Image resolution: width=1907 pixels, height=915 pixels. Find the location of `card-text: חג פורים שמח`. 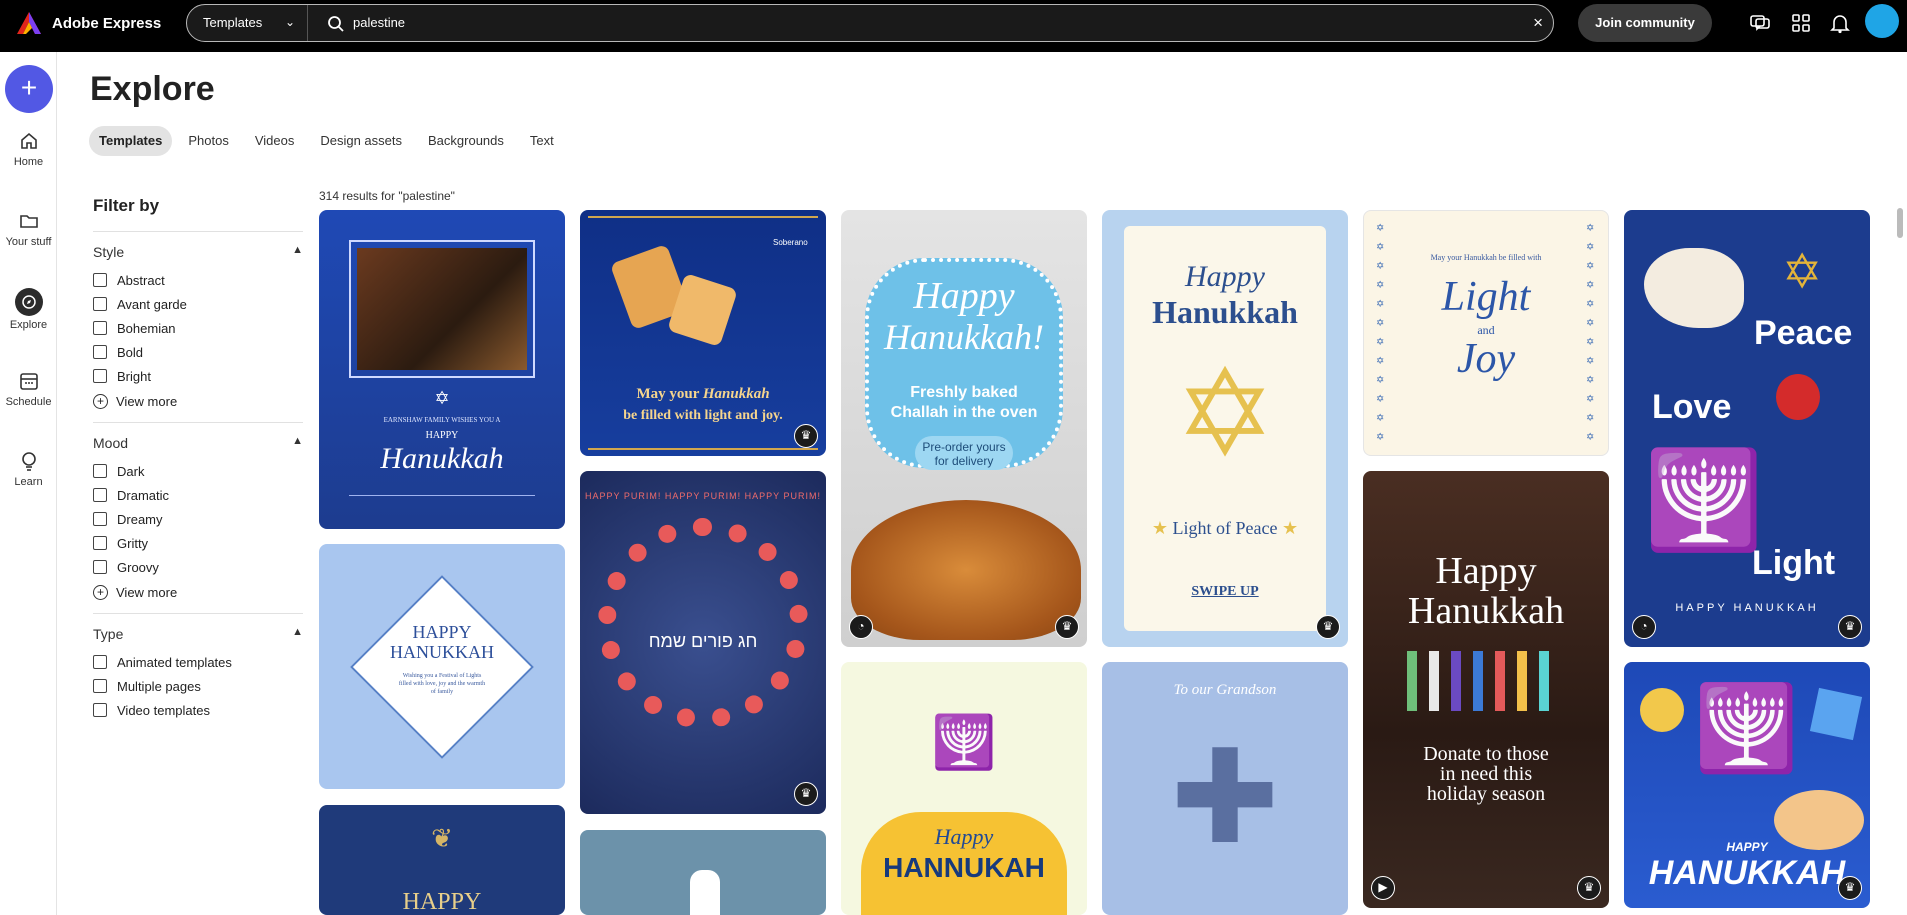

card-text: חג פורים שמח is located at coordinates (703, 641).